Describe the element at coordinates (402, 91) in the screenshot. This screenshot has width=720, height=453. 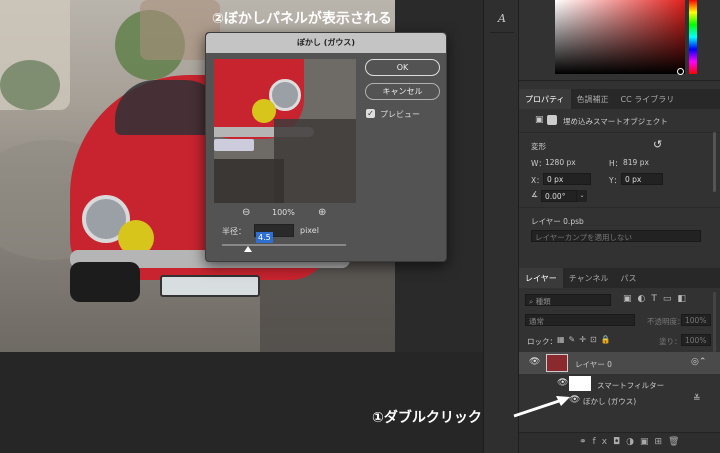
I see `cancel-button: キャンセル` at that location.